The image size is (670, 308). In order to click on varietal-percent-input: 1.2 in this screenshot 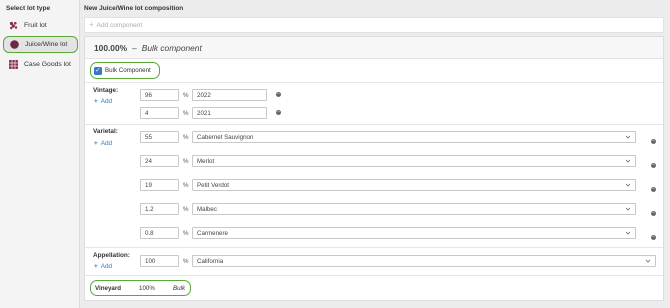, I will do `click(159, 209)`.